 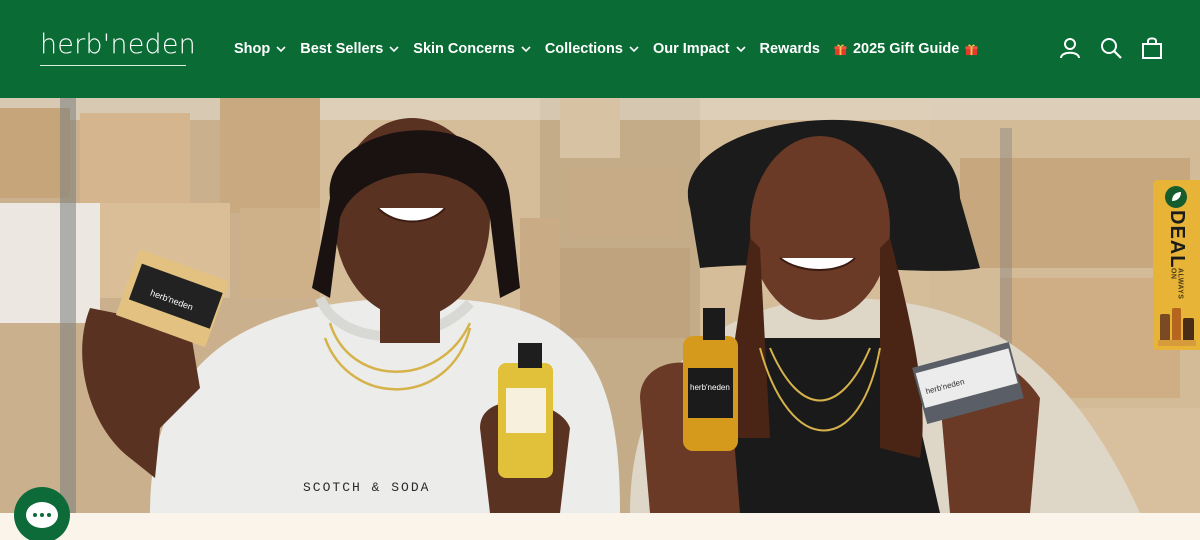 I want to click on shirt-text: SCOTCH & SODA, so click(x=367, y=487).